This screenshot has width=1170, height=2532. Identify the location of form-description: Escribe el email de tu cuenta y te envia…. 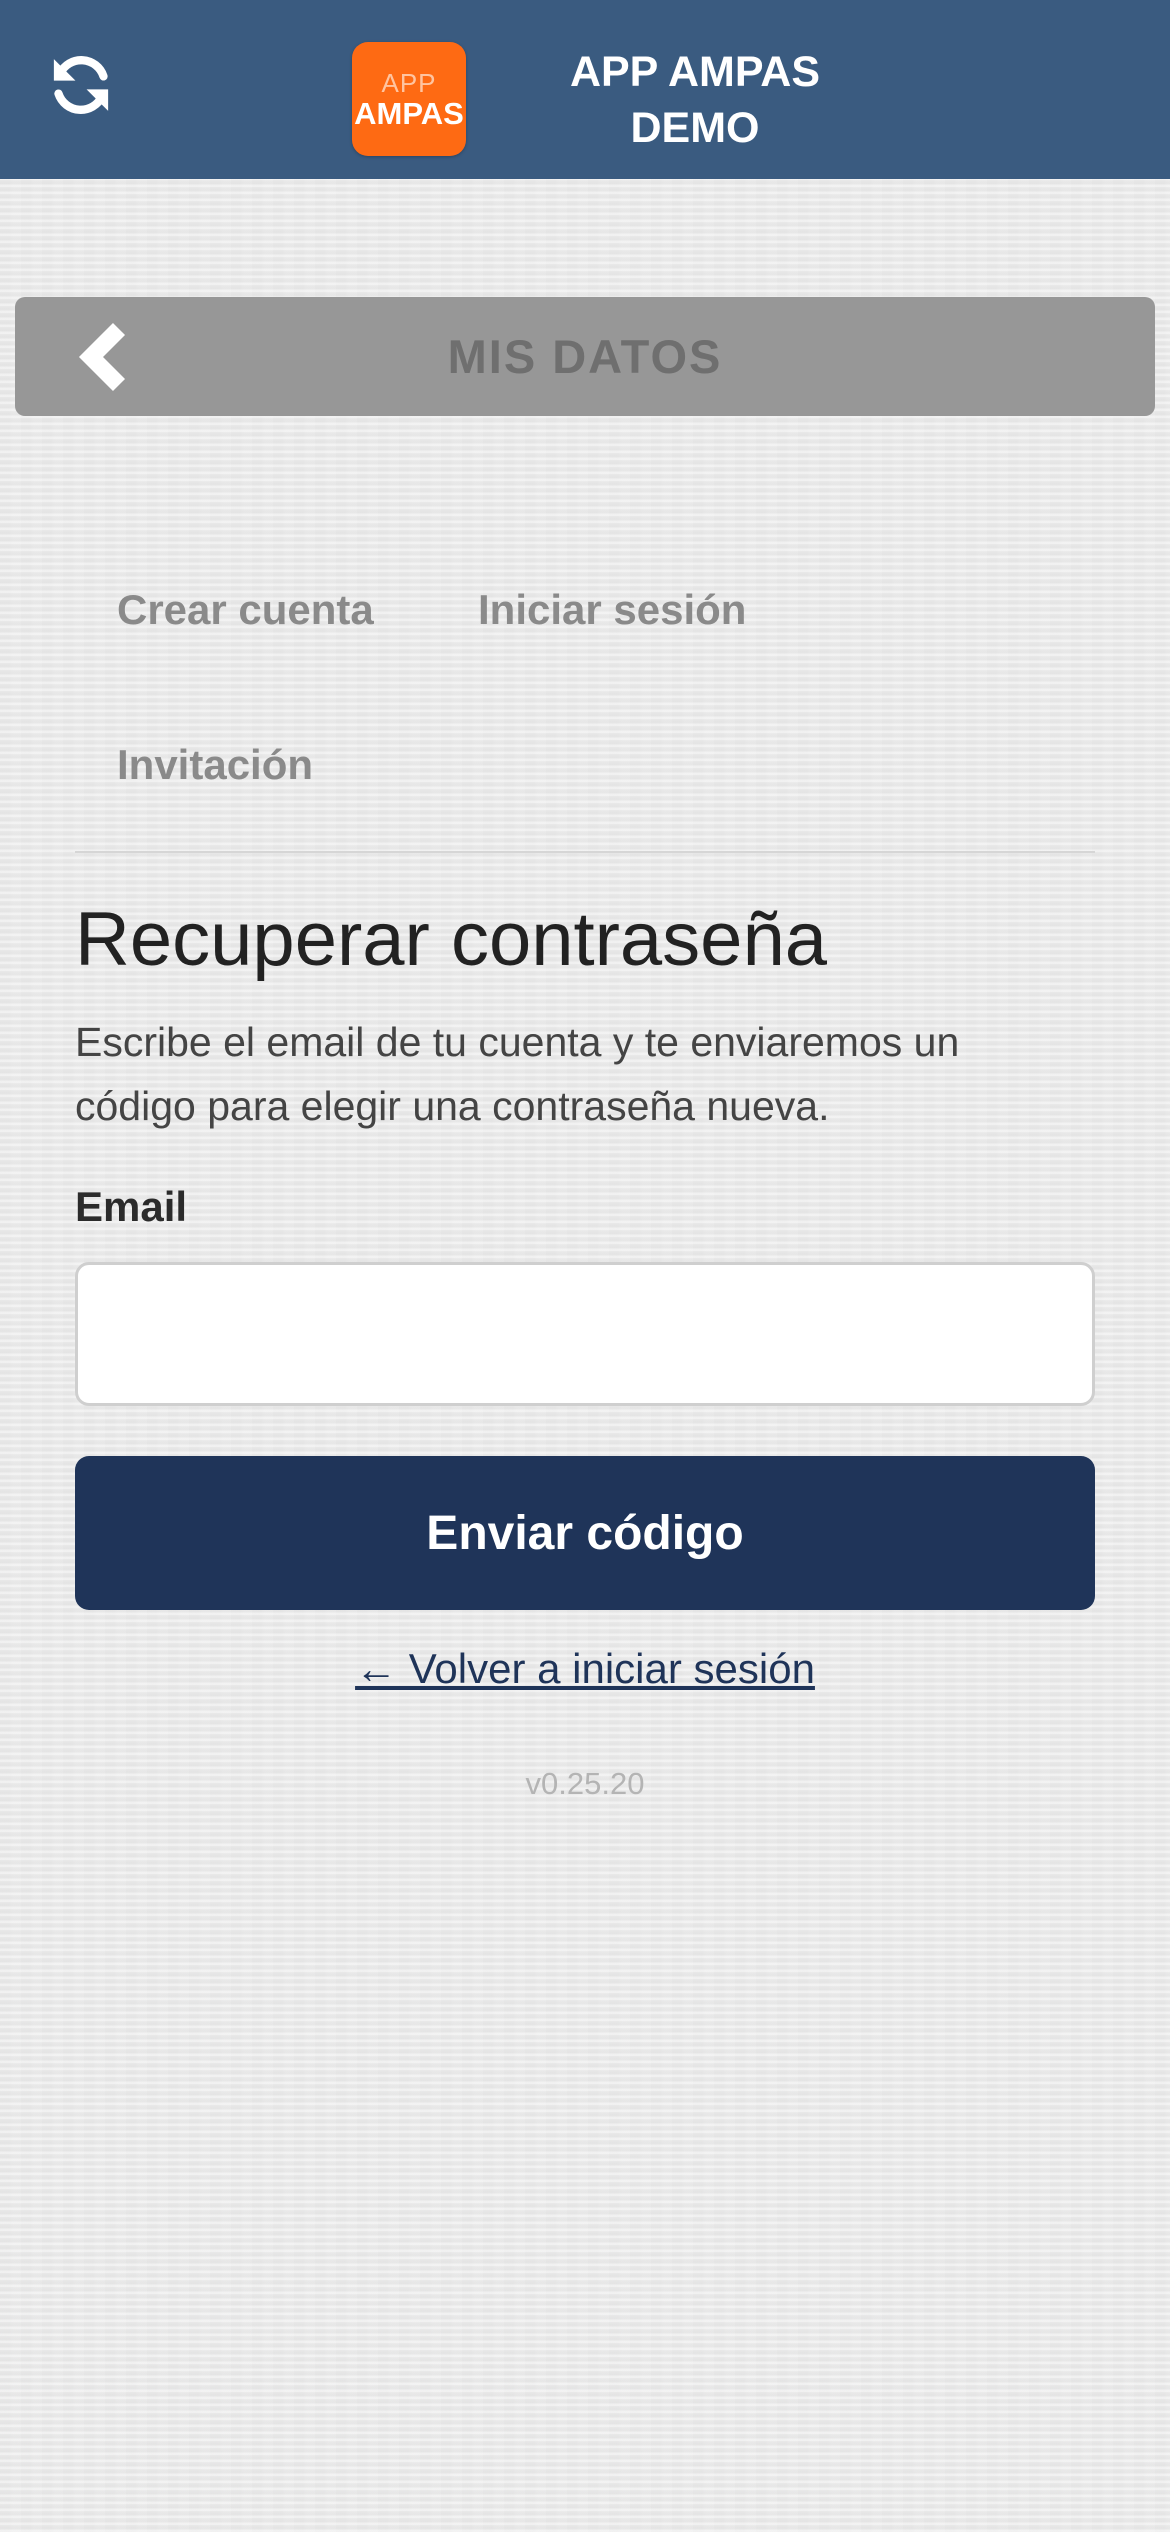
(517, 1074).